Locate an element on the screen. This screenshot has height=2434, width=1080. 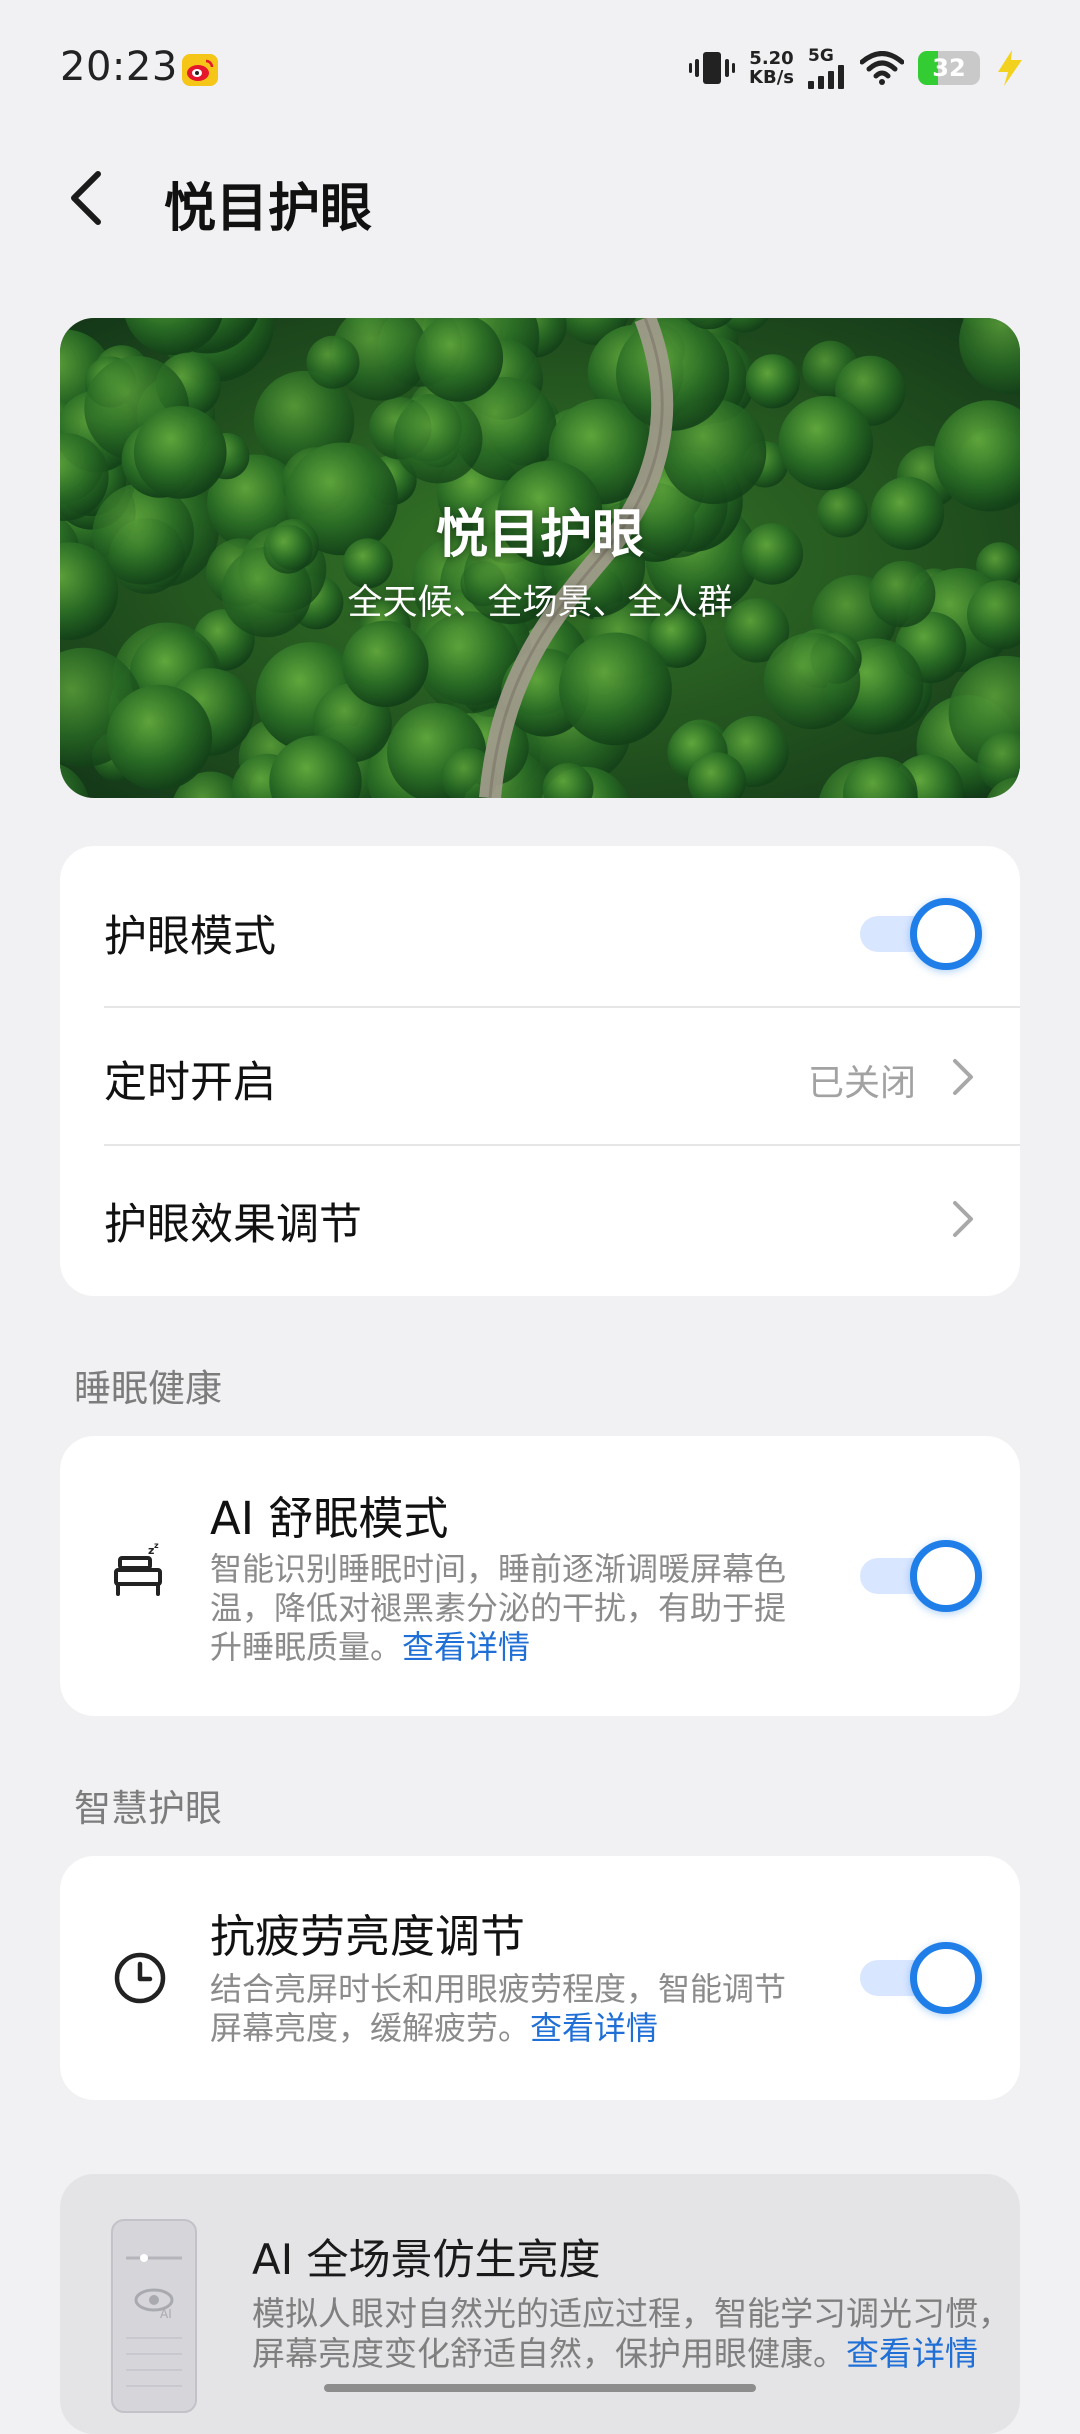
battery-level: 32 is located at coordinates (949, 68).